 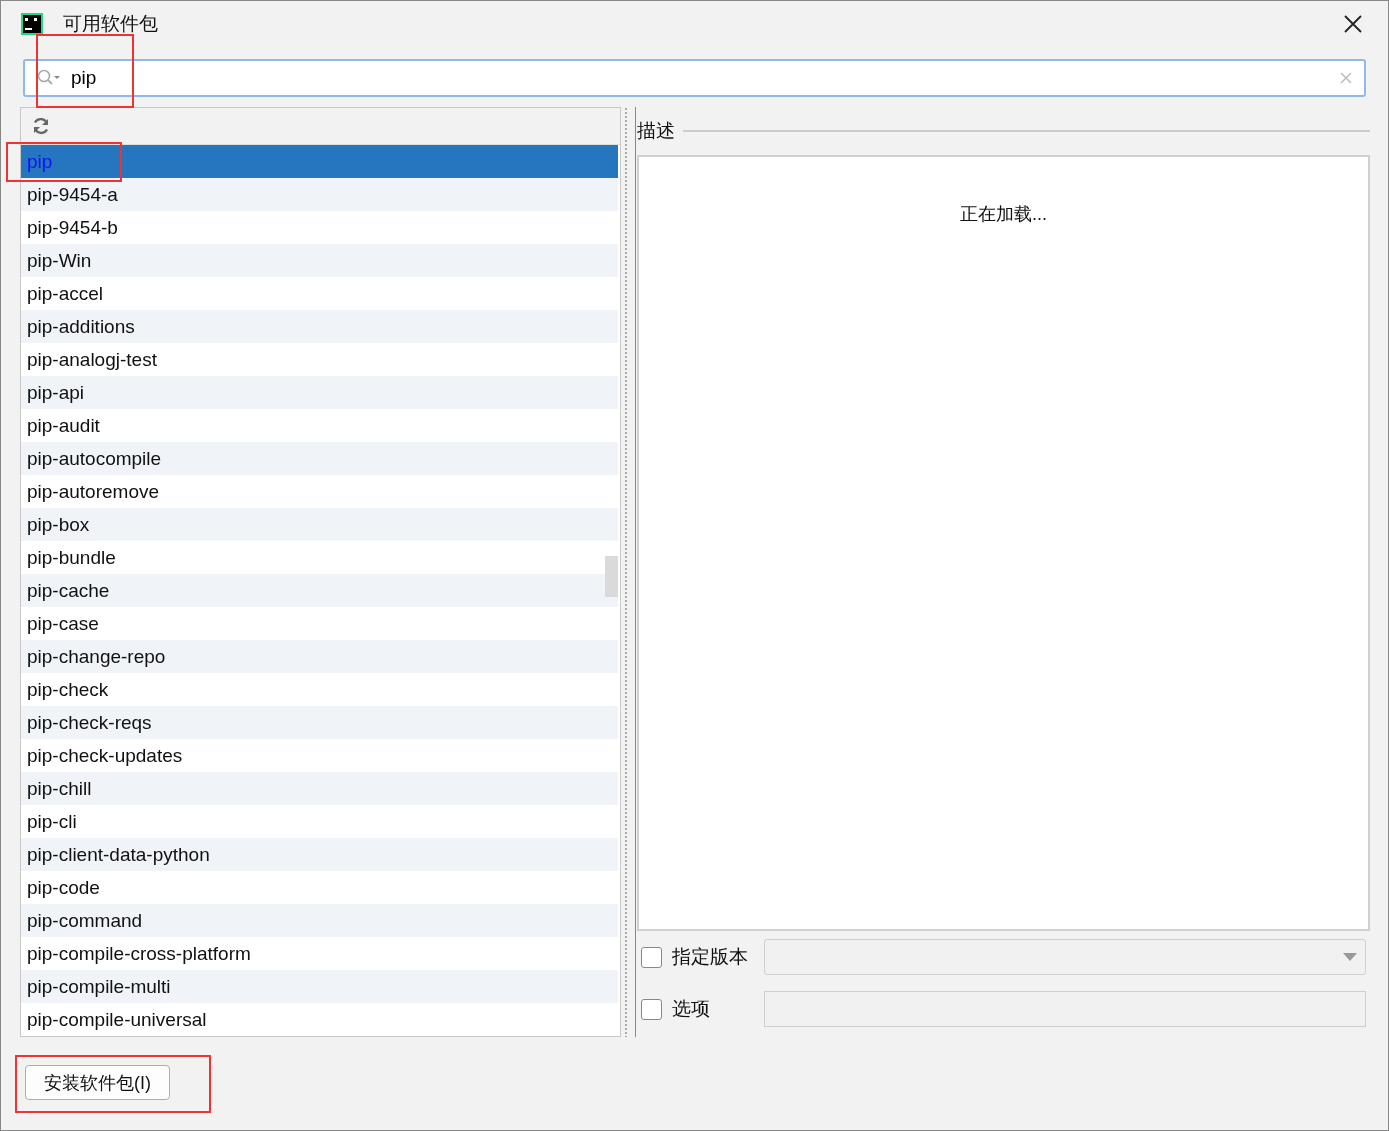 What do you see at coordinates (611, 576) in the screenshot?
I see `scrollbar-thumb` at bounding box center [611, 576].